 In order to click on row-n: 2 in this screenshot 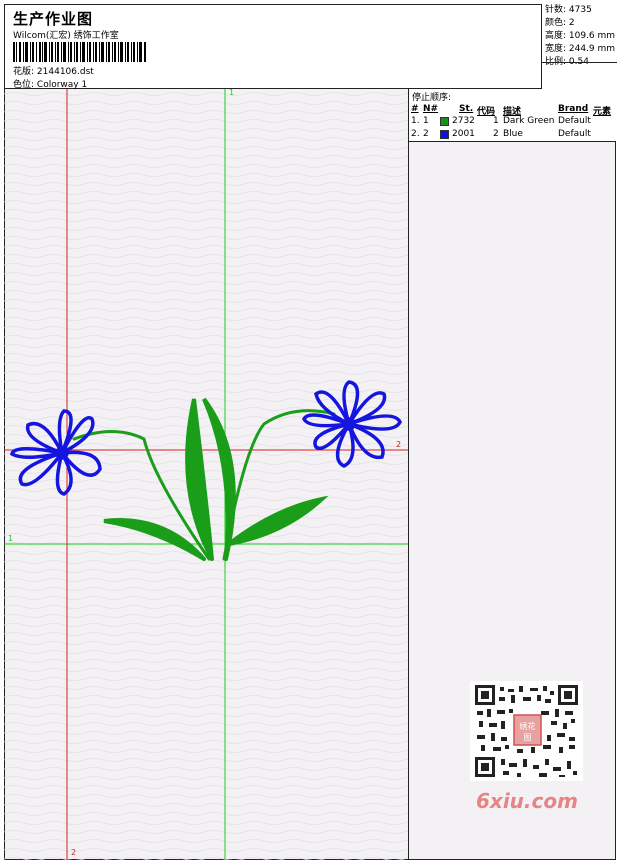, I will do `click(426, 134)`.